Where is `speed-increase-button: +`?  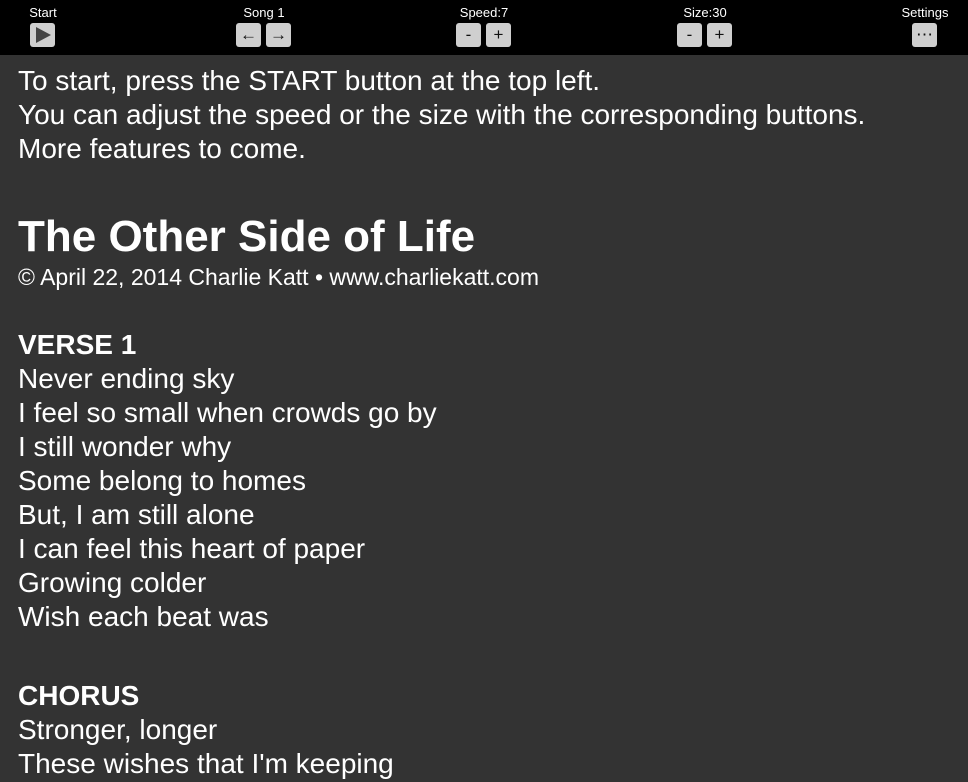 speed-increase-button: + is located at coordinates (498, 35).